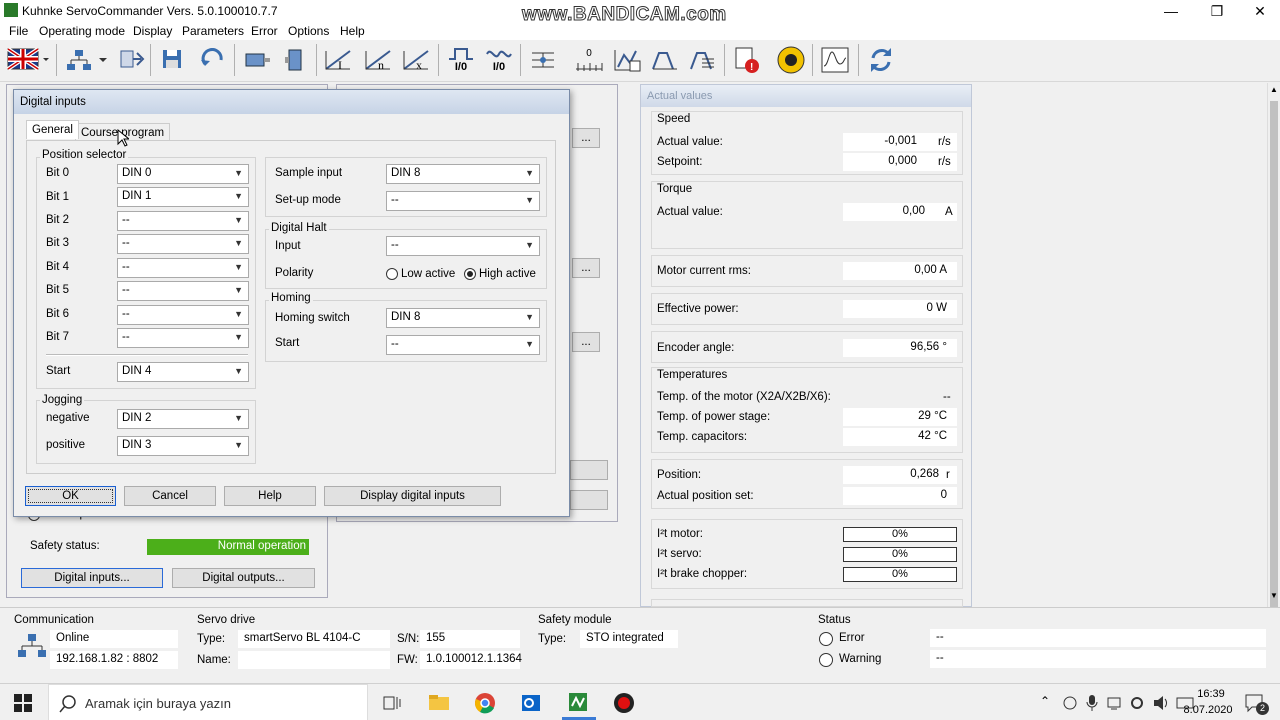 The image size is (1280, 720). I want to click on microphone-icon, so click(1092, 703).